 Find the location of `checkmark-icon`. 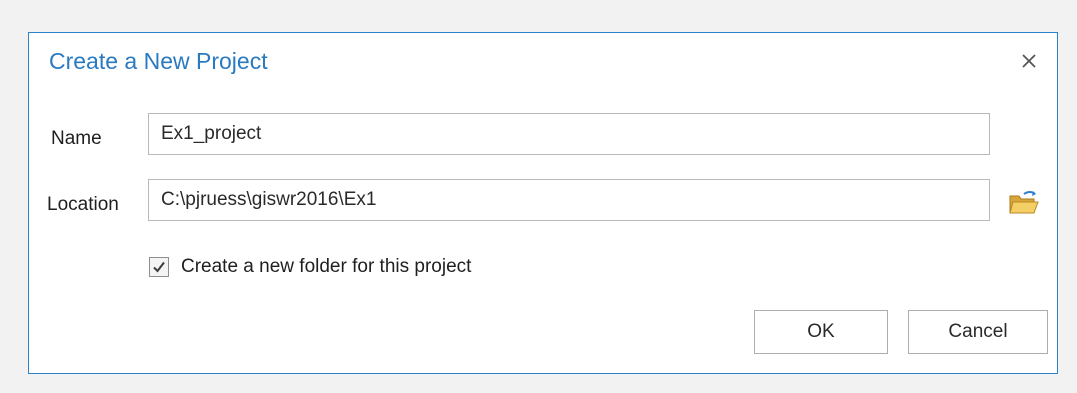

checkmark-icon is located at coordinates (159, 267).